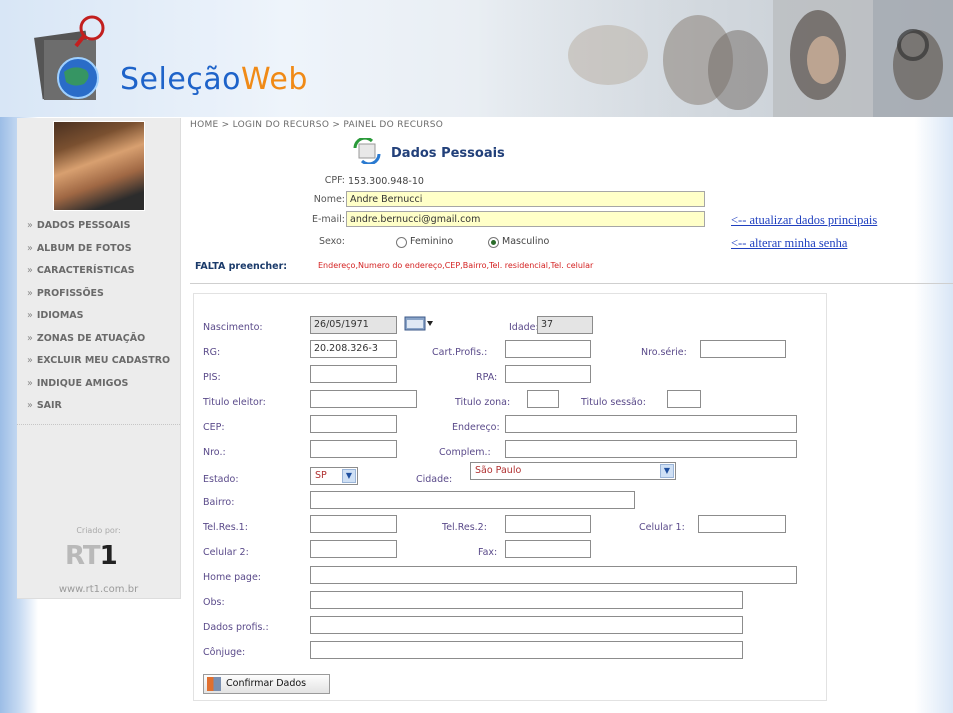 The width and height of the screenshot is (953, 713). Describe the element at coordinates (571, 283) in the screenshot. I see `divider` at that location.